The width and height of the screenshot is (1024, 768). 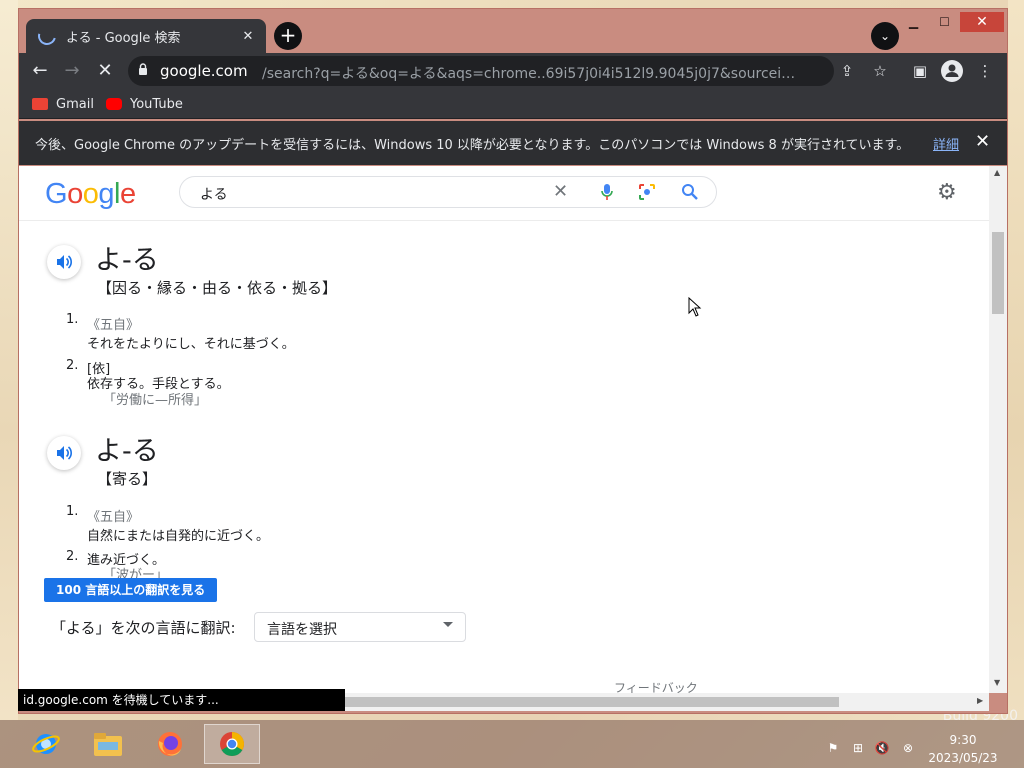 I want to click on desktop-wallpaper-right, so click(x=1016, y=360).